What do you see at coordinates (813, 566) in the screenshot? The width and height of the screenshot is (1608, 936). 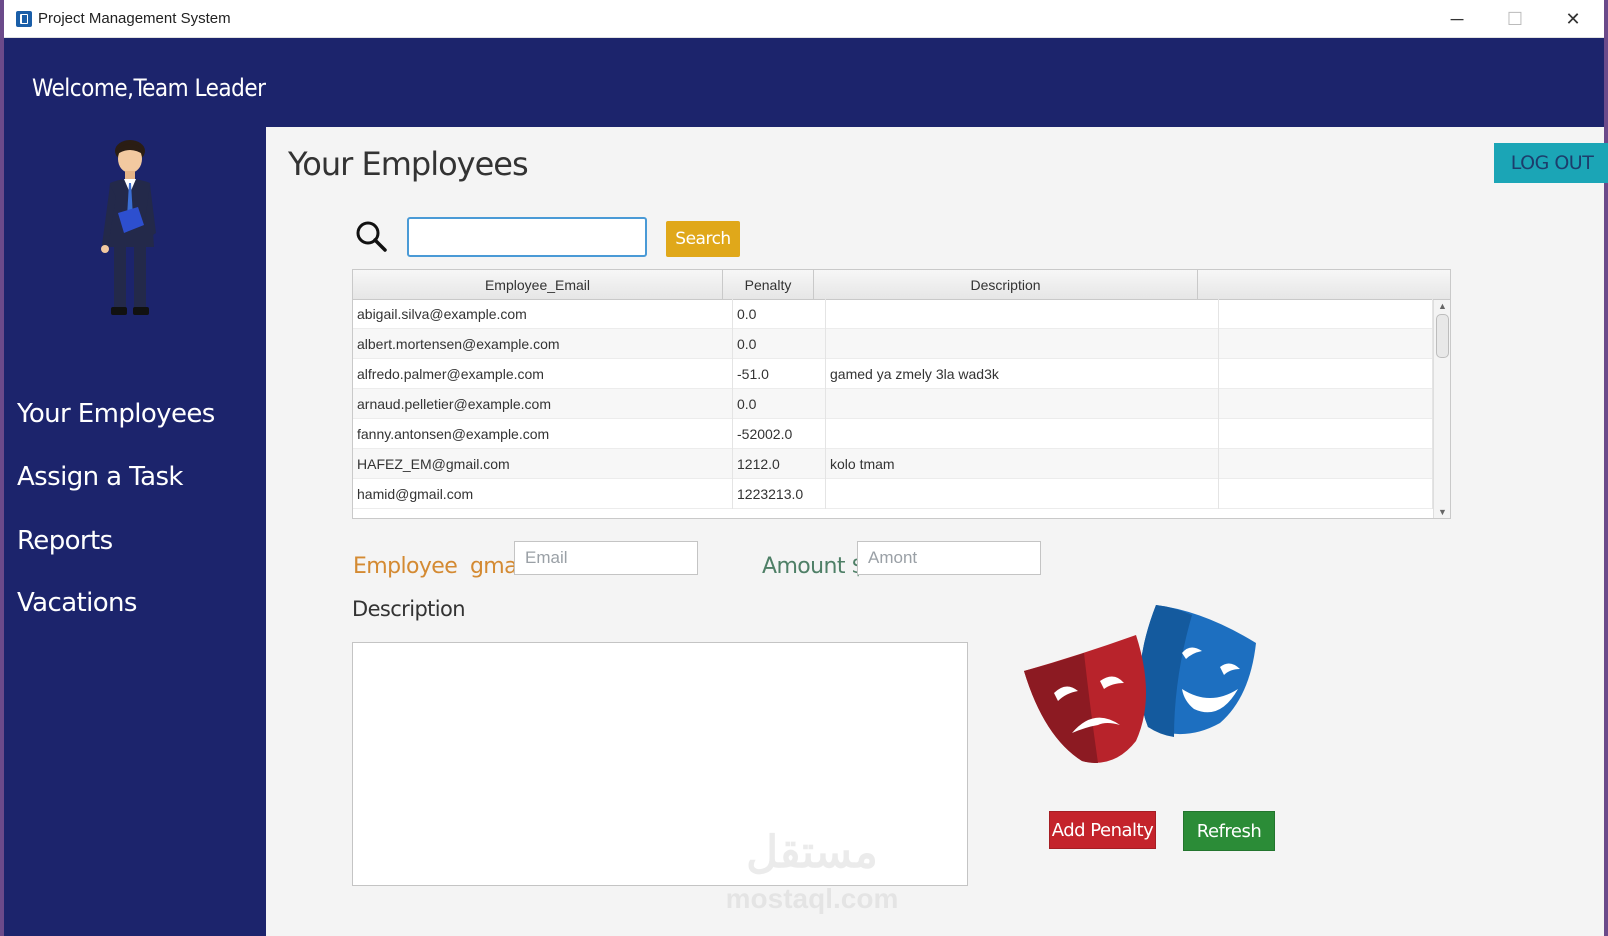 I see `amount-label: Amount $` at bounding box center [813, 566].